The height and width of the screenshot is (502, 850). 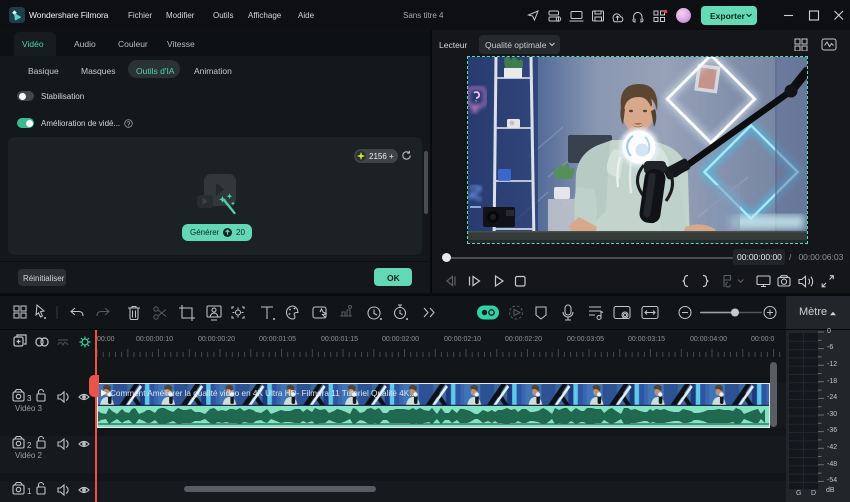 What do you see at coordinates (29, 445) in the screenshot?
I see `svg-text: 2` at bounding box center [29, 445].